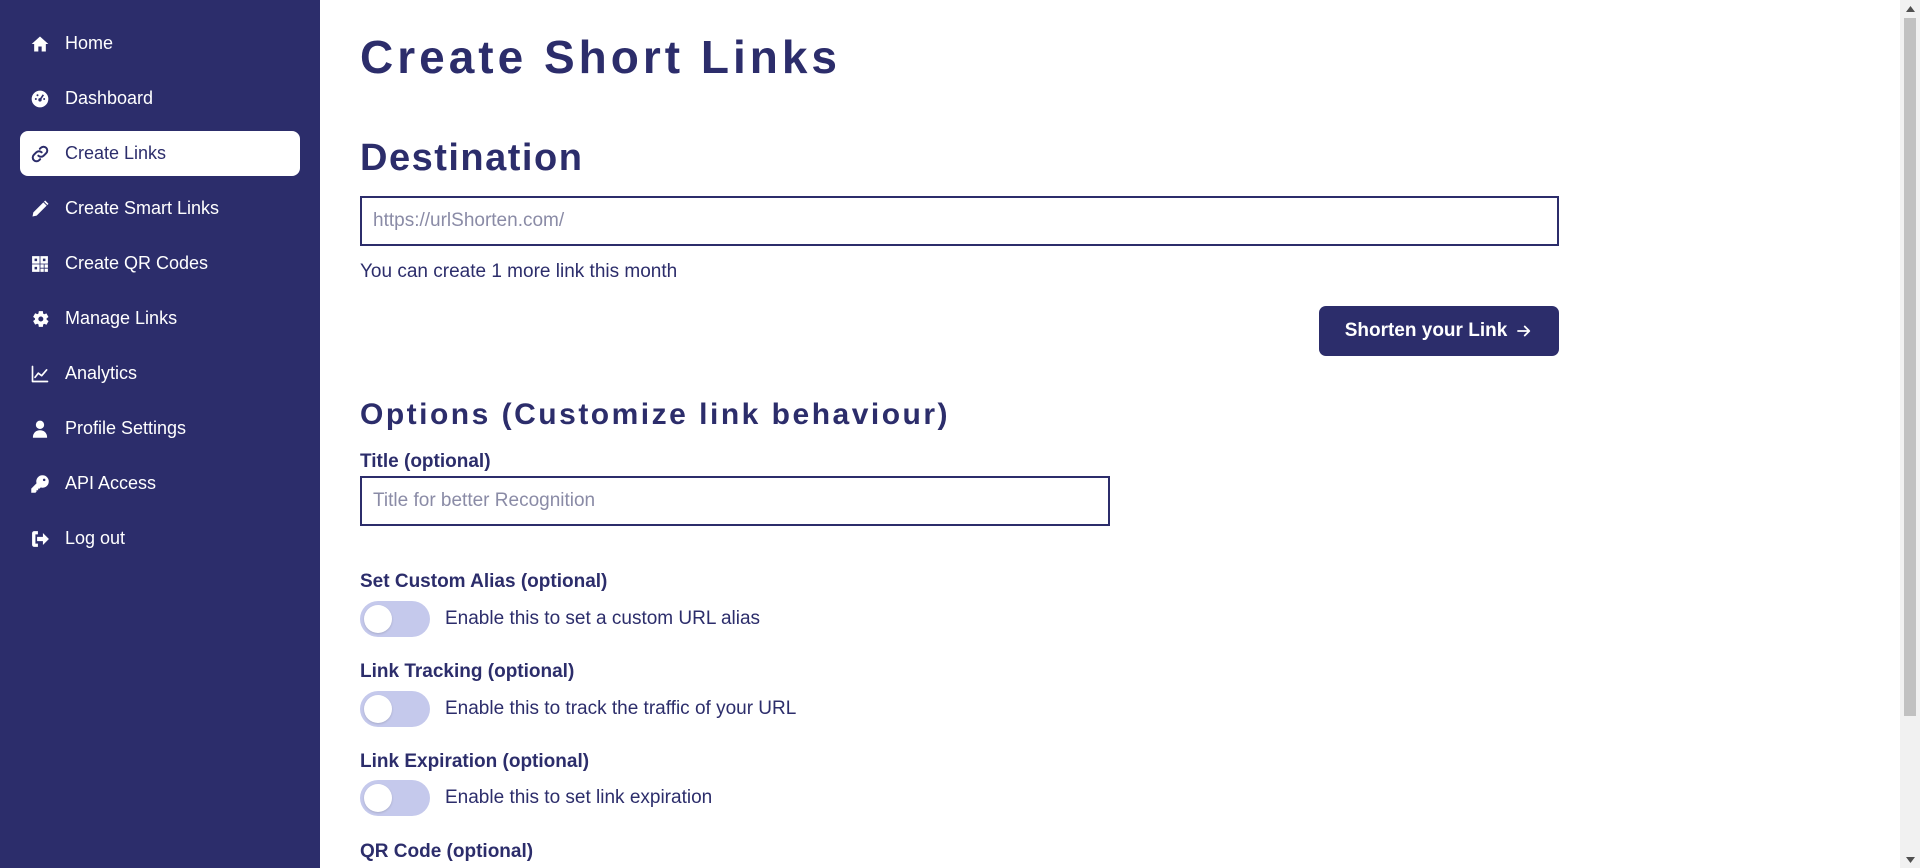 Image resolution: width=1920 pixels, height=868 pixels. I want to click on sidebar-item-create-smart-links: Create Smart Links, so click(160, 208).